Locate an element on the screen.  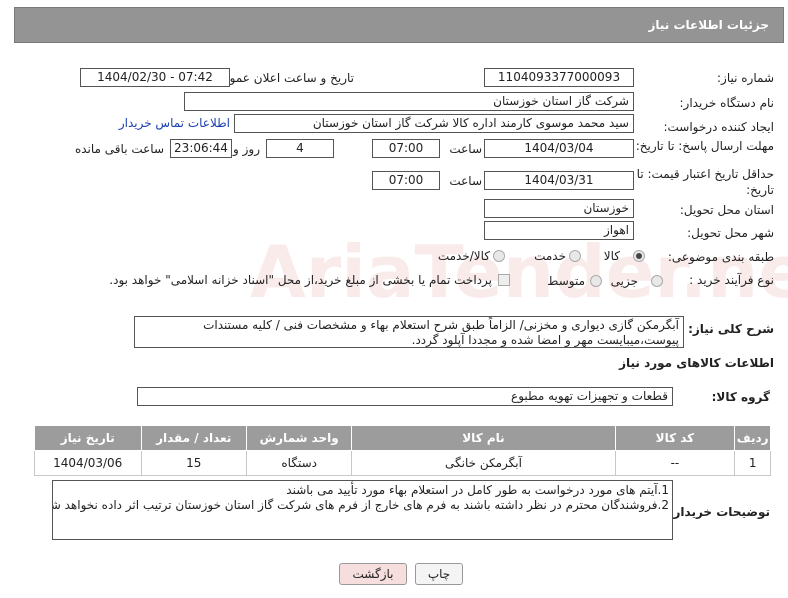
price-validity-label: حداقل تاریخ اعتبار قیمت: تا تاریخ: is located at coordinates (705, 182).